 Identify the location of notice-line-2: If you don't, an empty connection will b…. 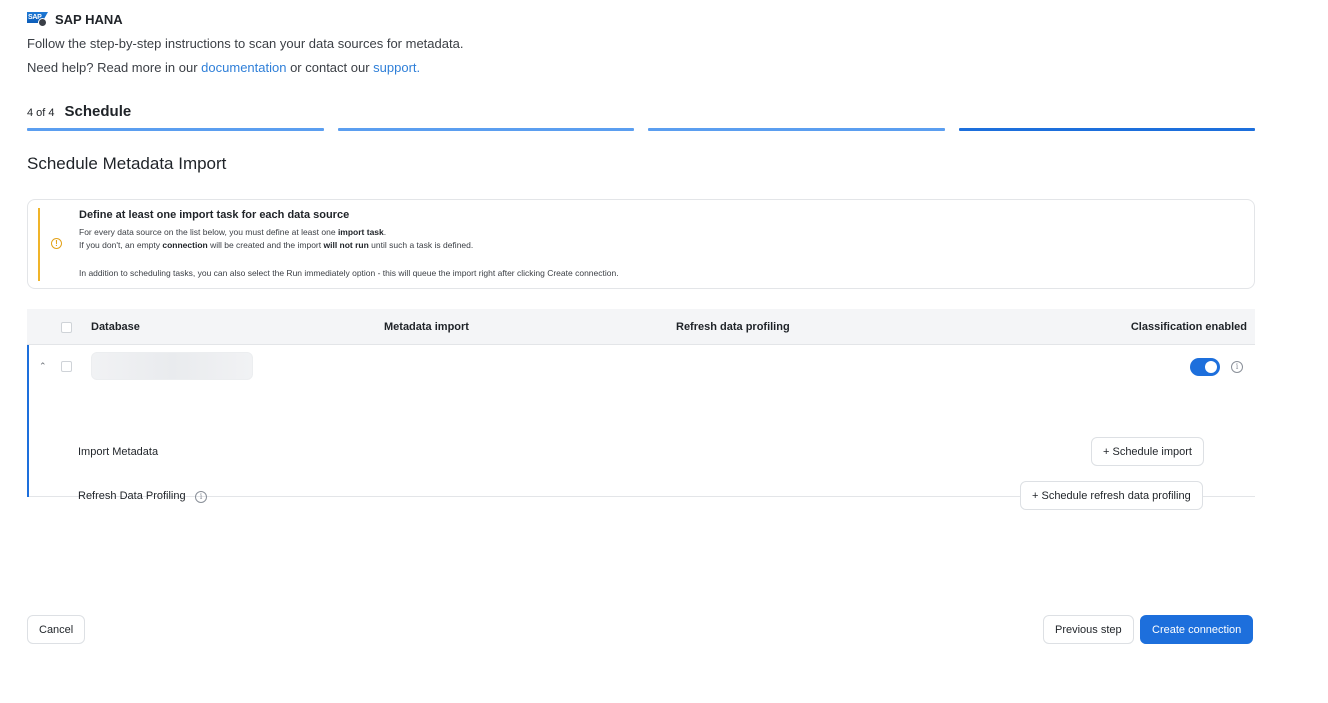
(276, 245).